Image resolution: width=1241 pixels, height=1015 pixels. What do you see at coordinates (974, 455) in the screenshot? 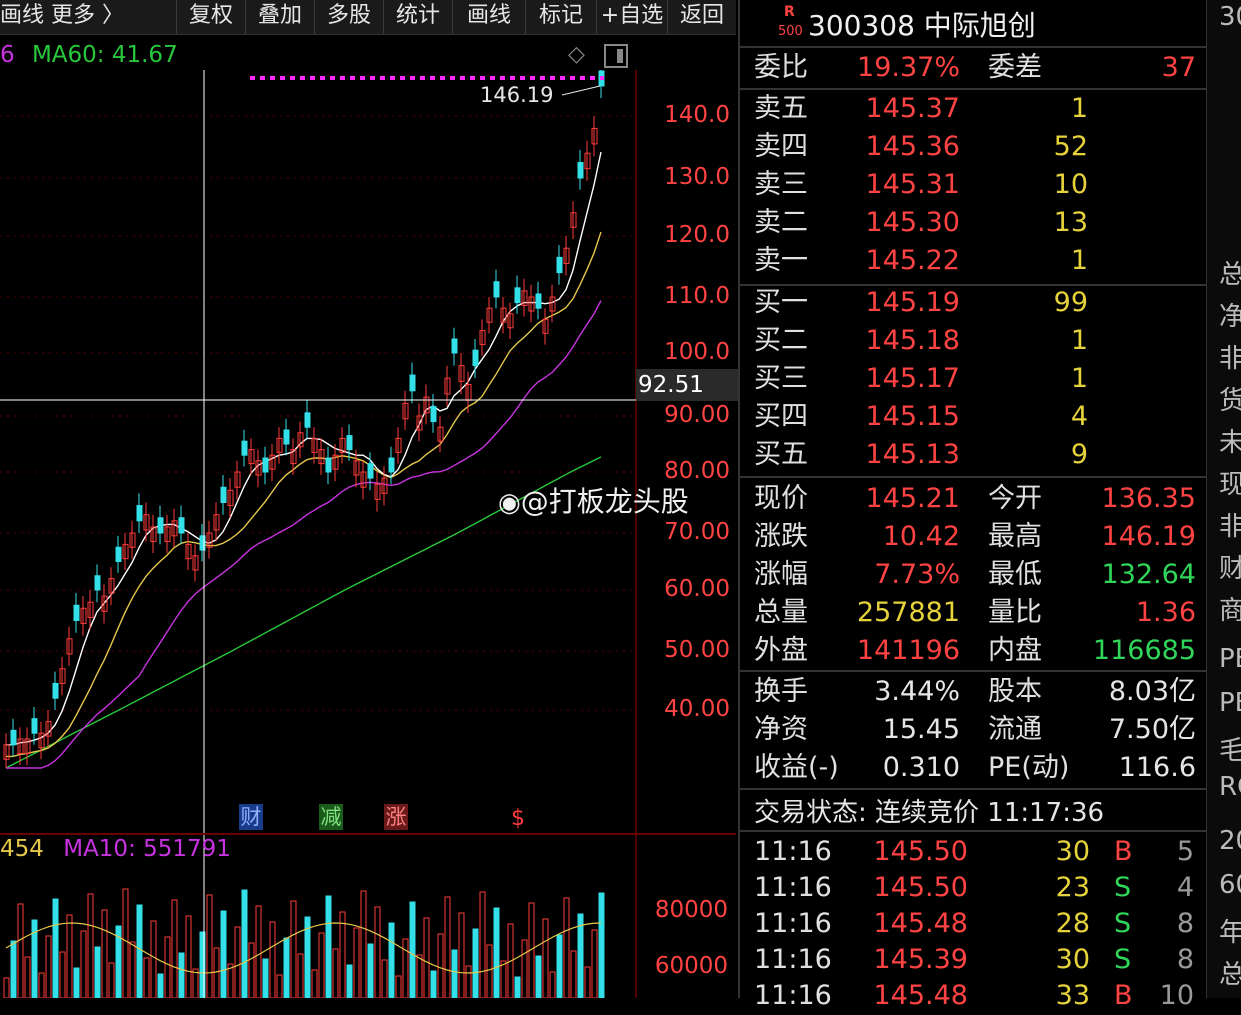
I see `bid-row: 买五 145.13 9` at bounding box center [974, 455].